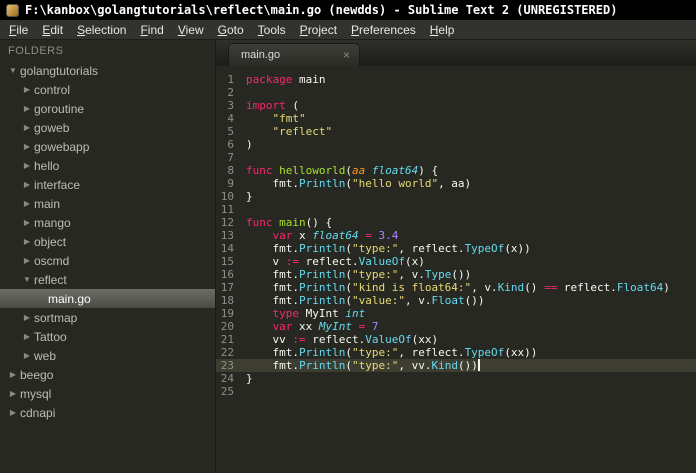 This screenshot has height=473, width=696. Describe the element at coordinates (52, 30) in the screenshot. I see `menu-edit: Edit` at that location.